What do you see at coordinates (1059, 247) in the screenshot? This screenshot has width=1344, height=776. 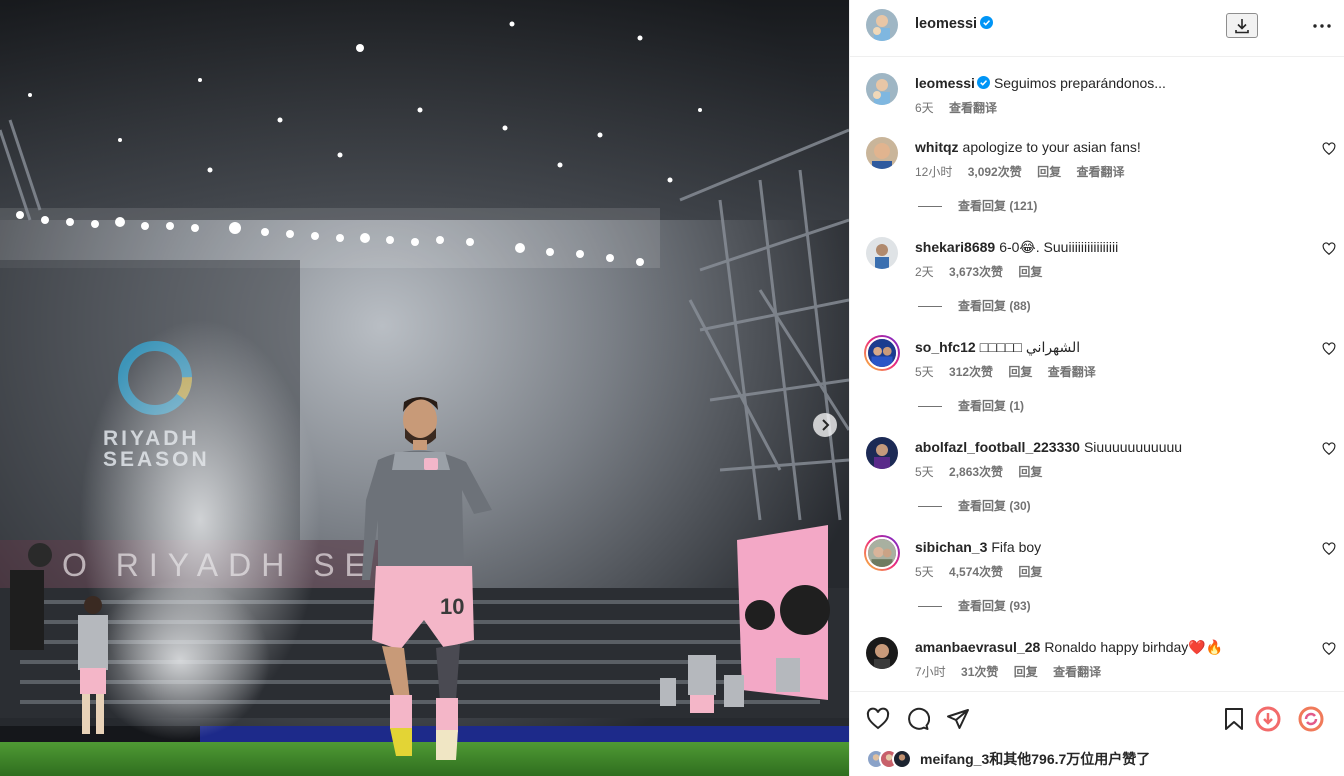 I see `comment-body: 6-0😂. Suuiiiiiiiiiiiiiiii` at bounding box center [1059, 247].